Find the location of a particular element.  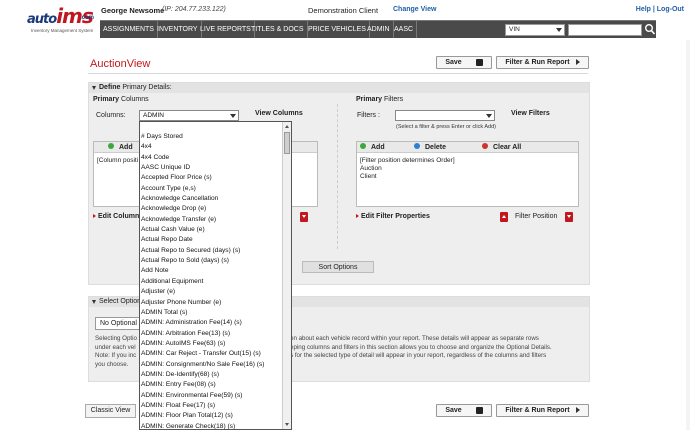

dropdown-option: # Days Stored is located at coordinates (211, 137).